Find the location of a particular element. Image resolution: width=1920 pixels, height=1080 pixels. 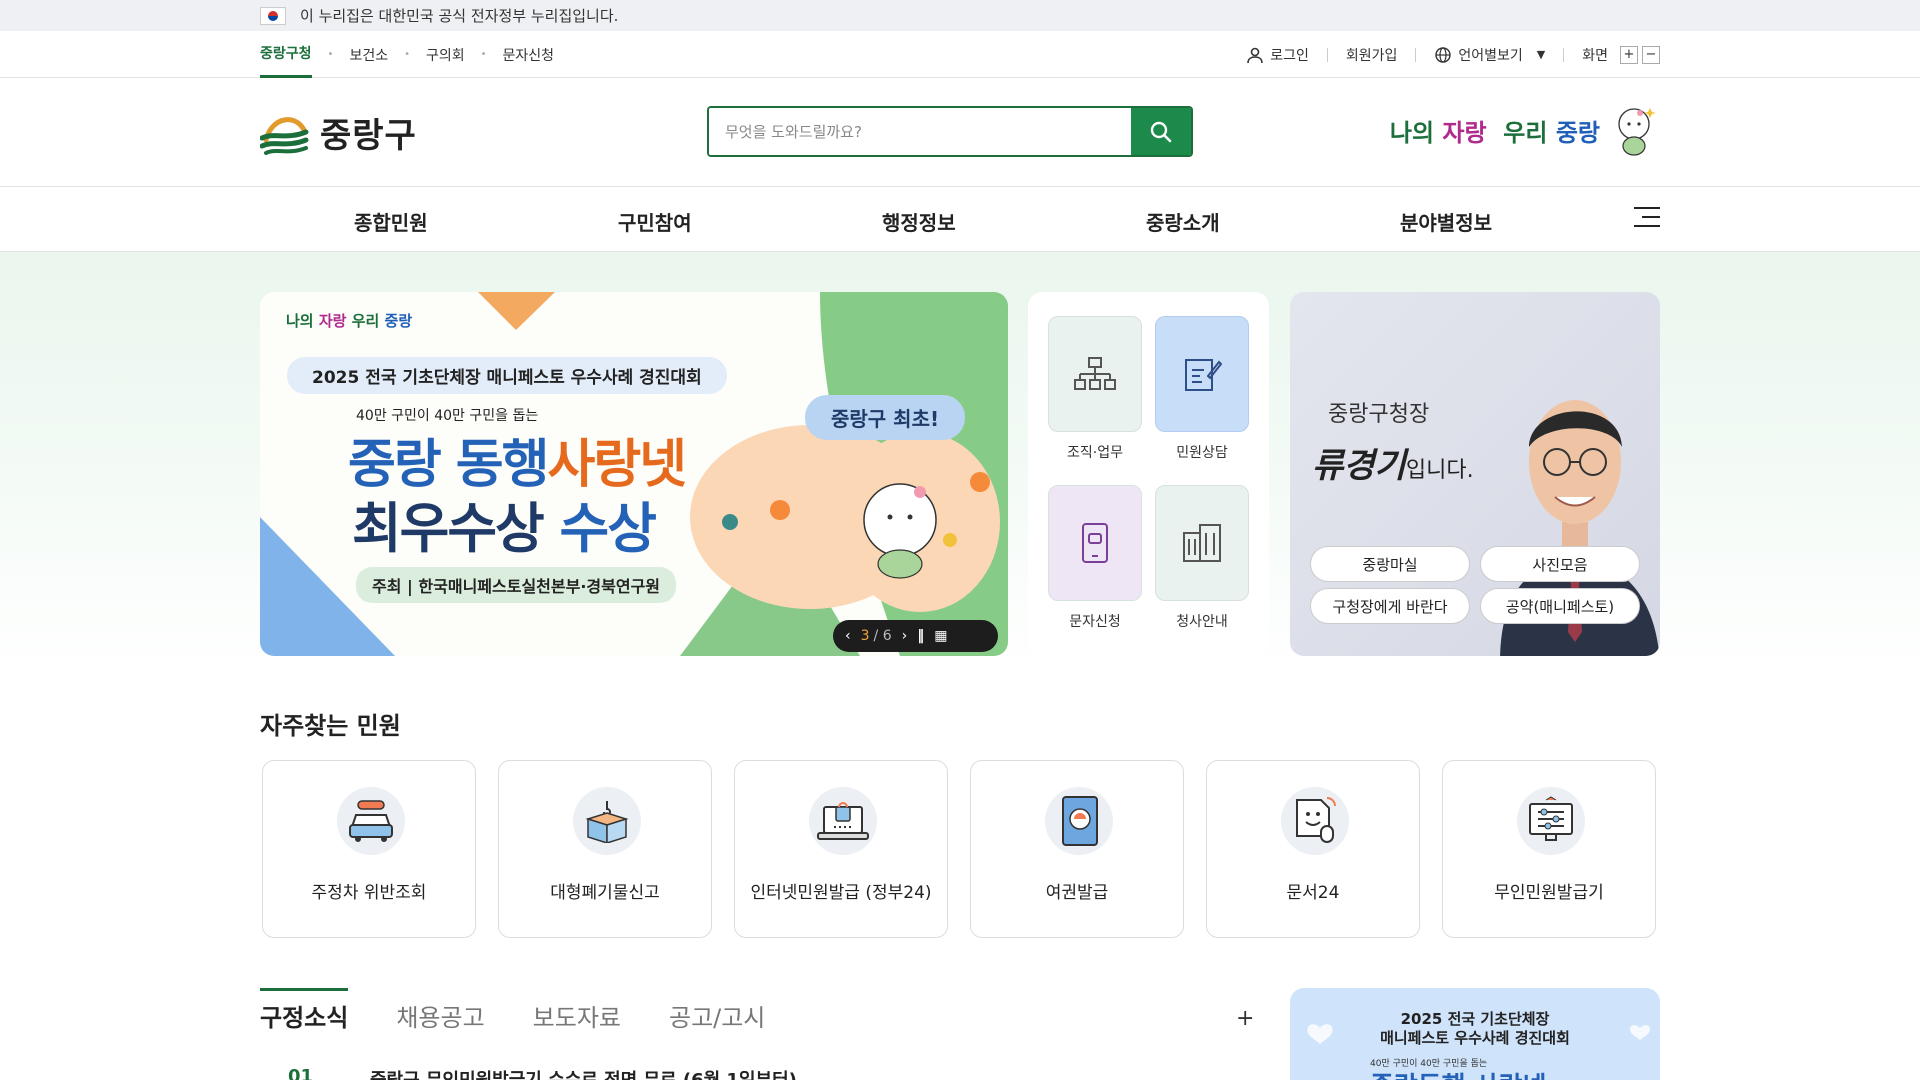

search-button is located at coordinates (1161, 131).